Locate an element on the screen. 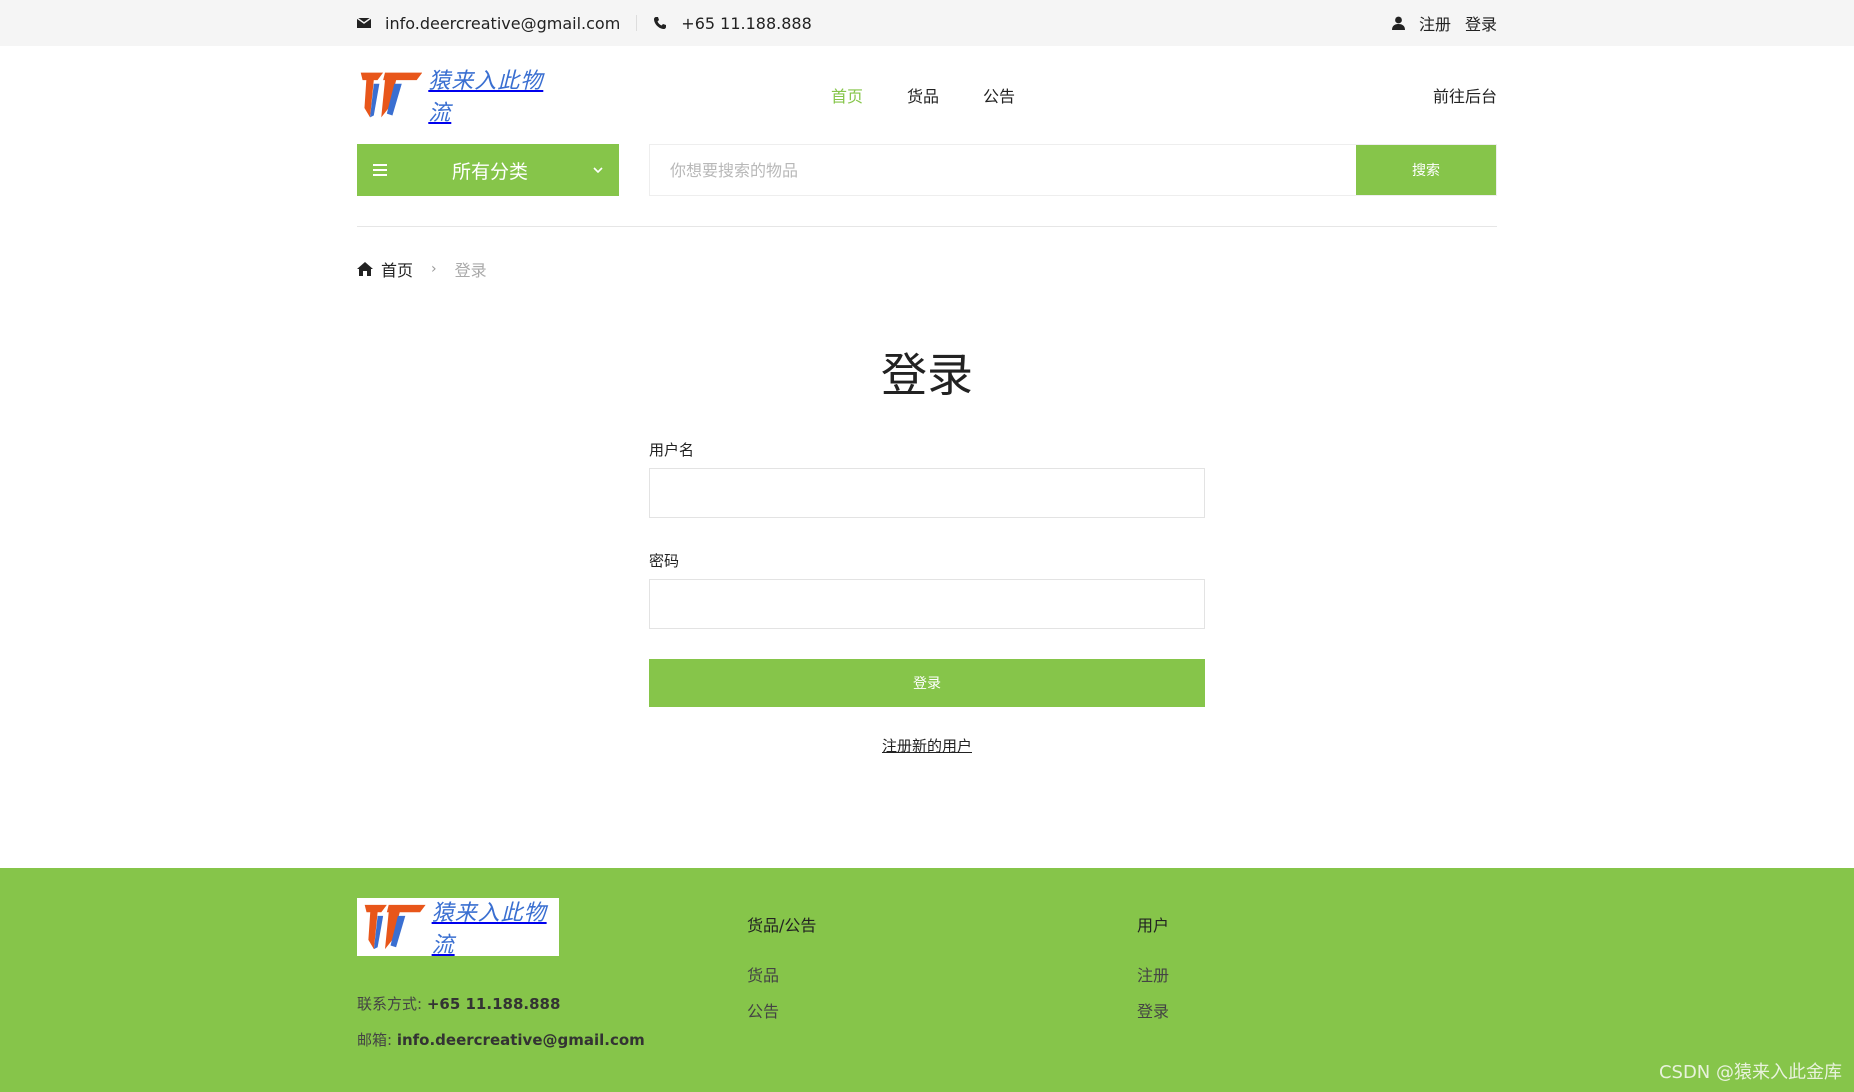 The image size is (1854, 1092). home-icon is located at coordinates (365, 269).